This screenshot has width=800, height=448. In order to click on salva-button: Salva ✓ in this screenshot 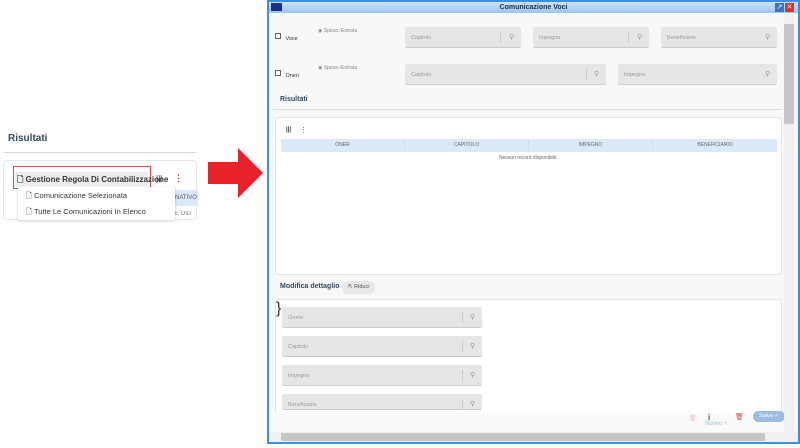, I will do `click(769, 416)`.